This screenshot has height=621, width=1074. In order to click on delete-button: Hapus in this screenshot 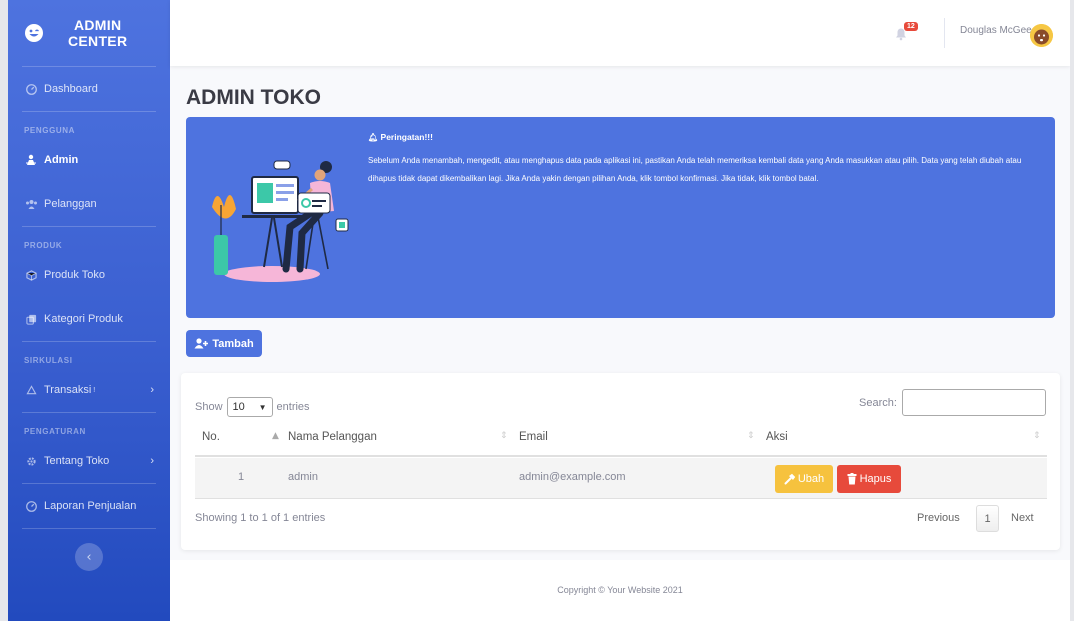, I will do `click(869, 479)`.